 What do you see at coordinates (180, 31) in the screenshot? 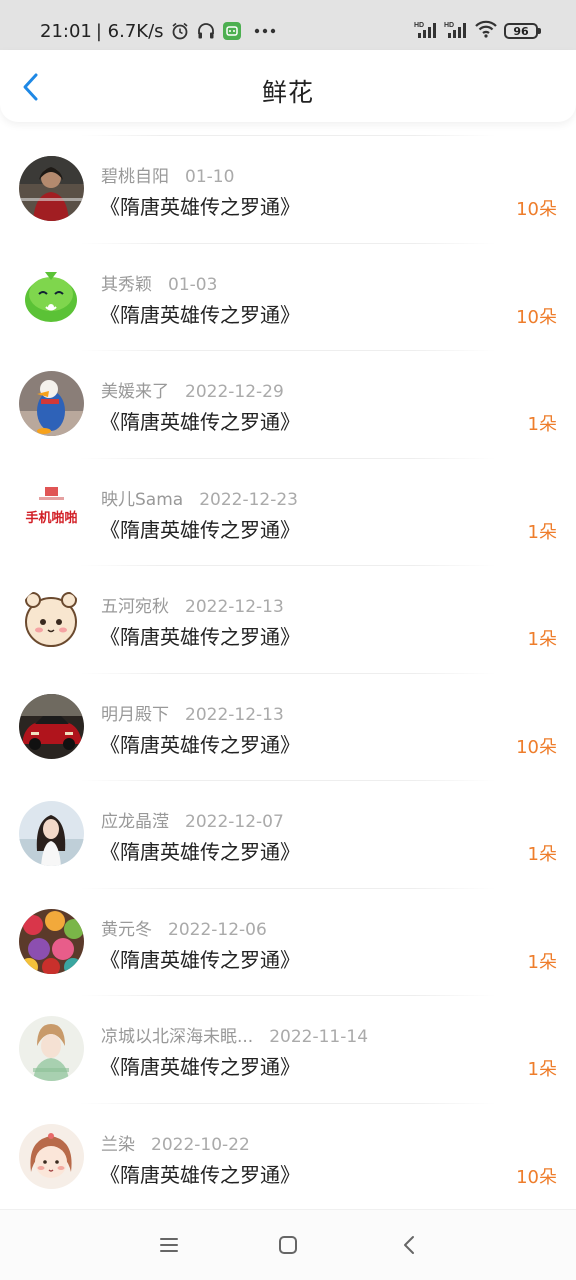
I see `alarm-icon` at bounding box center [180, 31].